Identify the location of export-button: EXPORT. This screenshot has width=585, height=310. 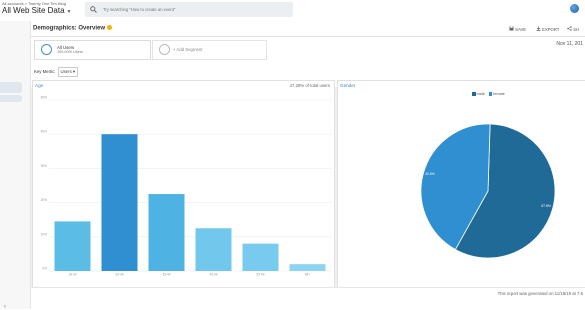
(547, 29).